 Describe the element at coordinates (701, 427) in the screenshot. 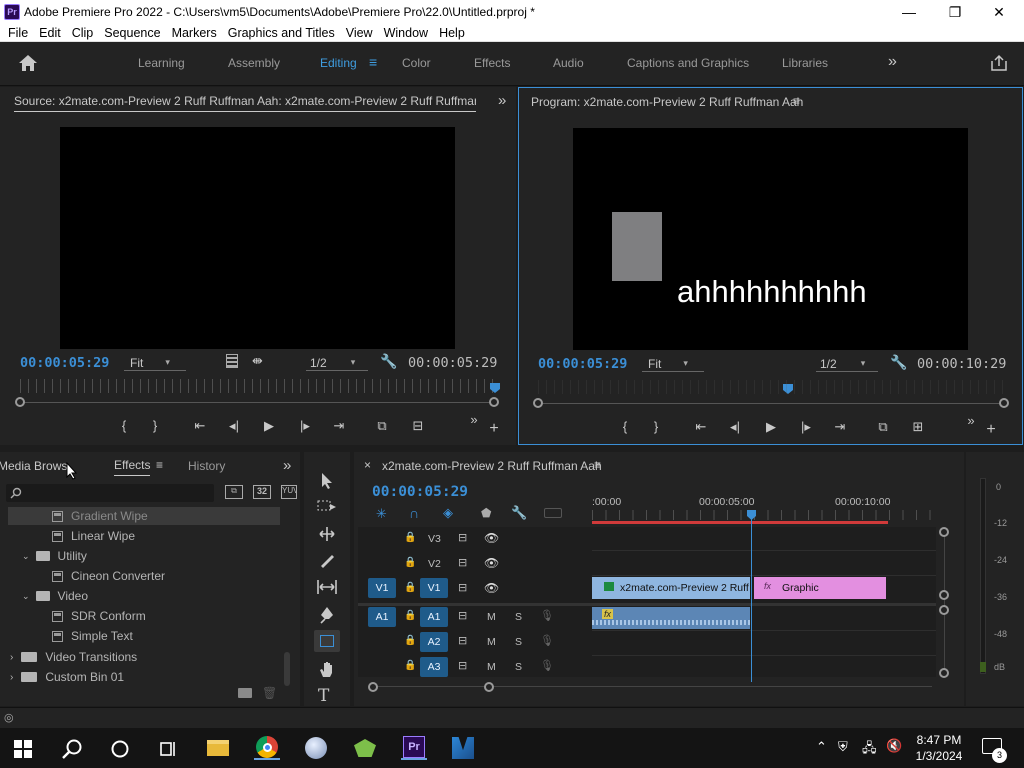

I see `go-to-in-button: ⇤` at that location.